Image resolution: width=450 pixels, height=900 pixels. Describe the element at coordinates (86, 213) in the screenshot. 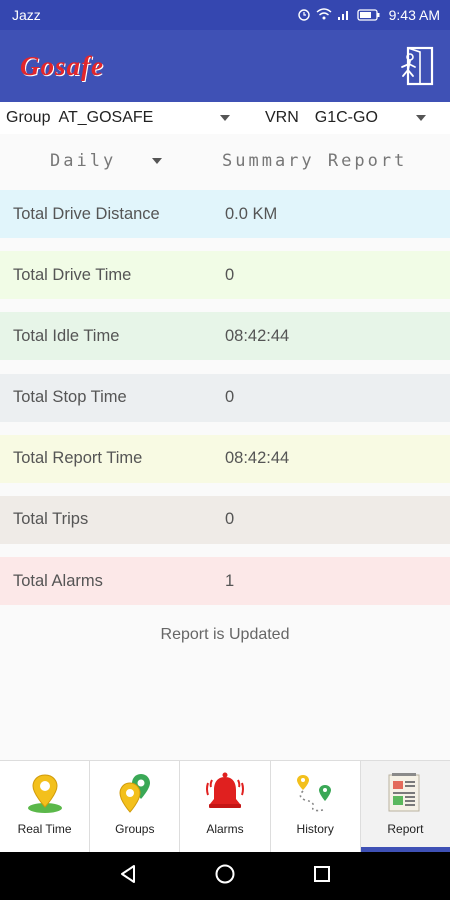

I see `row-label: Total Drive Distance` at that location.